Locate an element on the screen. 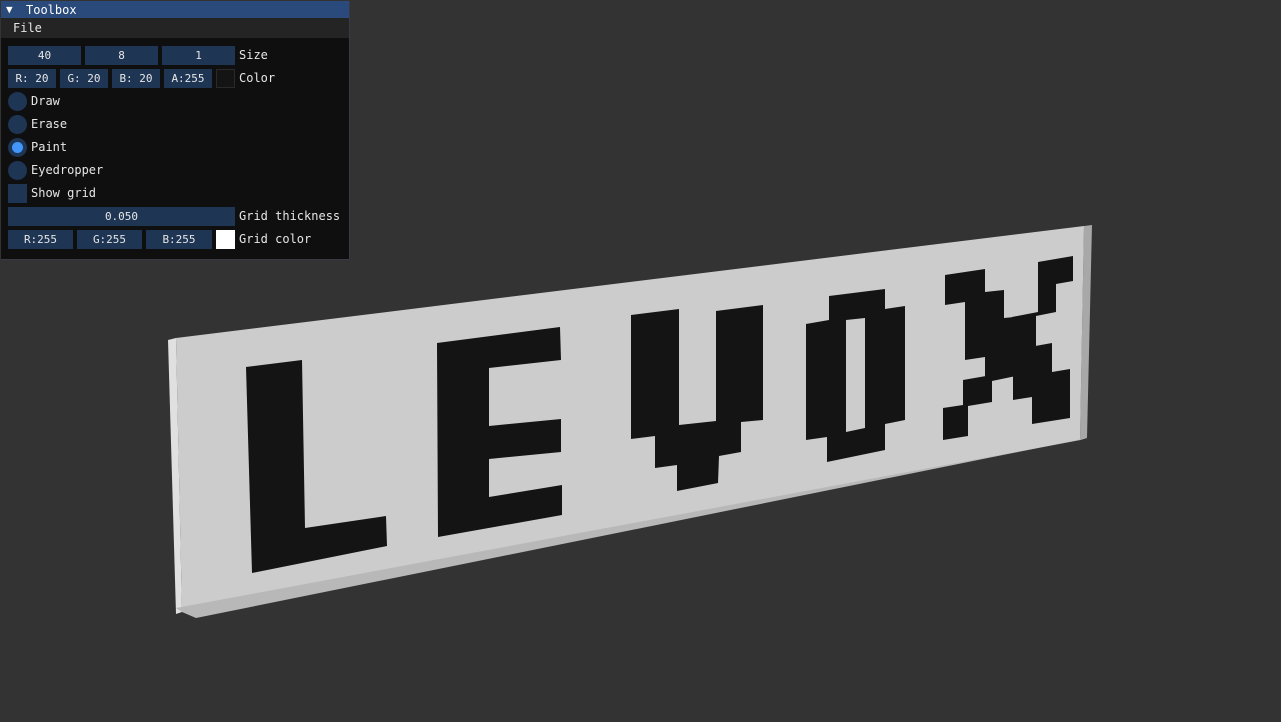 The width and height of the screenshot is (1281, 722). grid-color-r-input: R:255 is located at coordinates (40, 239).